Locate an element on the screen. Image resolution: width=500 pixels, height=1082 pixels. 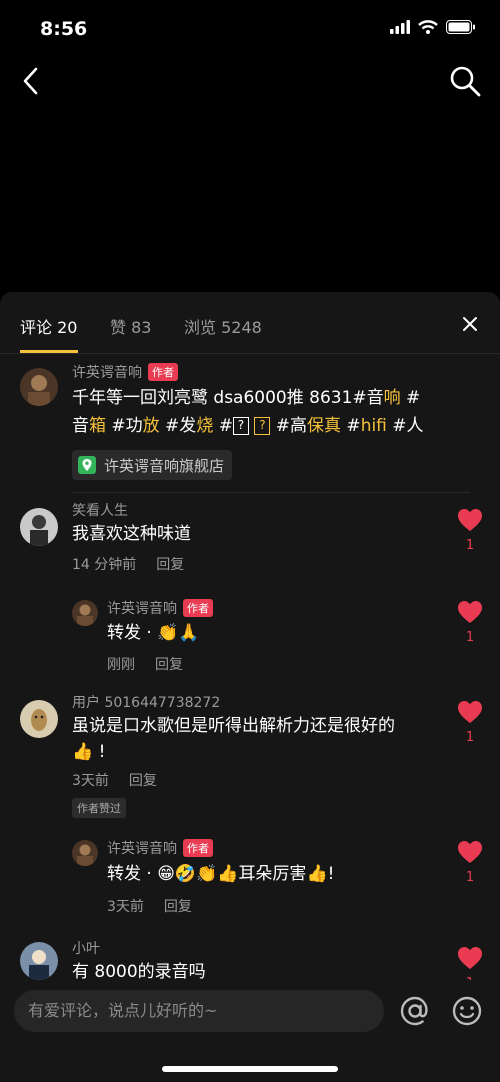
close-button is located at coordinates (470, 324).